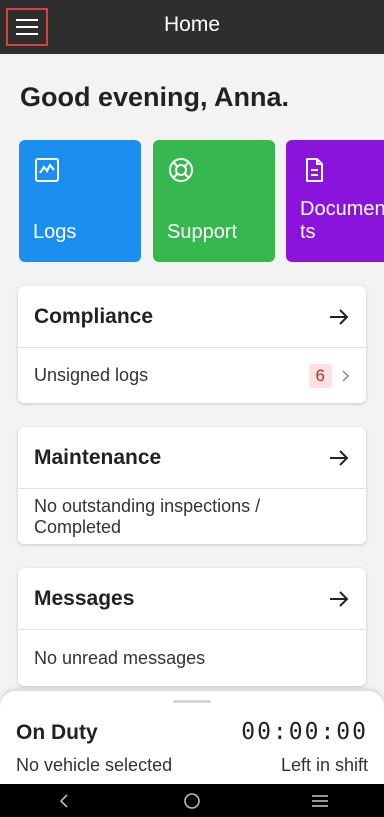 The image size is (384, 817). Describe the element at coordinates (342, 209) in the screenshot. I see `documents-label-line-1: Documen` at that location.